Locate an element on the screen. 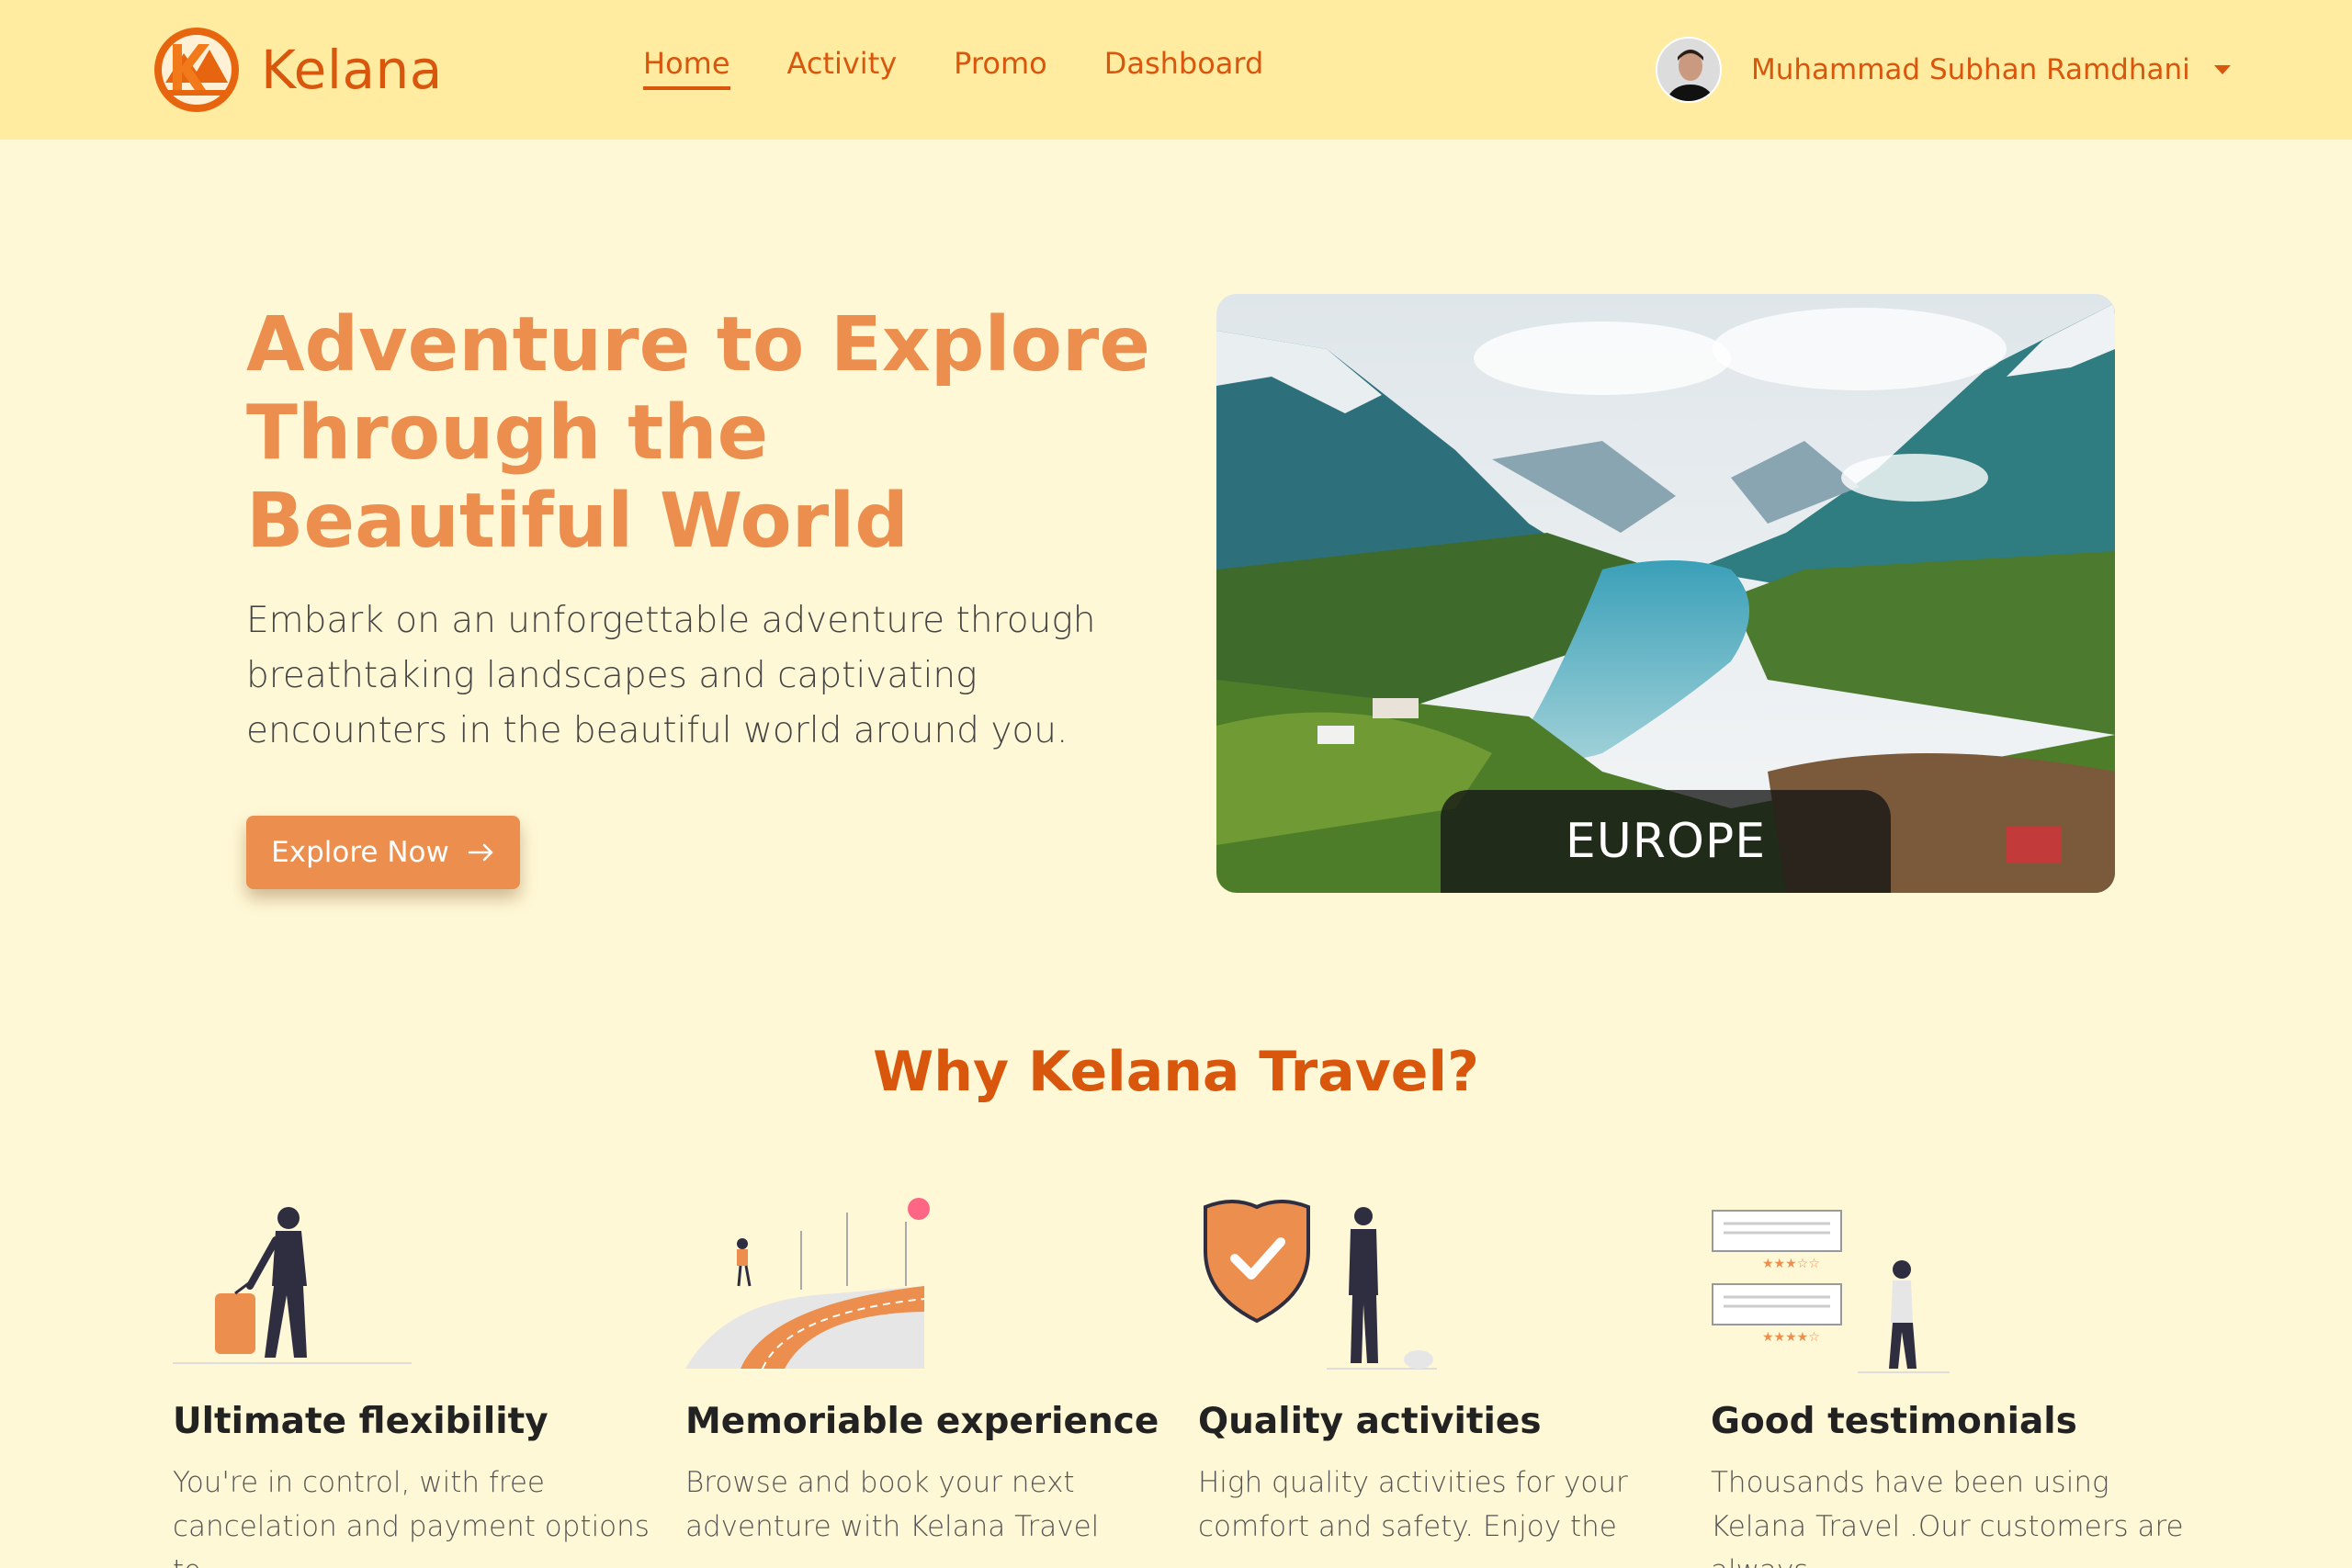 The height and width of the screenshot is (1568, 2352). user-menu: Muhammad Subhan Ramdhani is located at coordinates (1943, 70).